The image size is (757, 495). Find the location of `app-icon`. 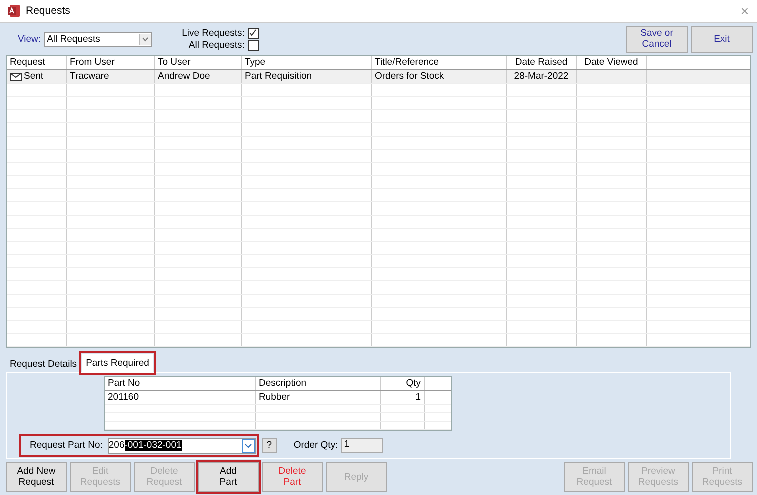

app-icon is located at coordinates (14, 11).